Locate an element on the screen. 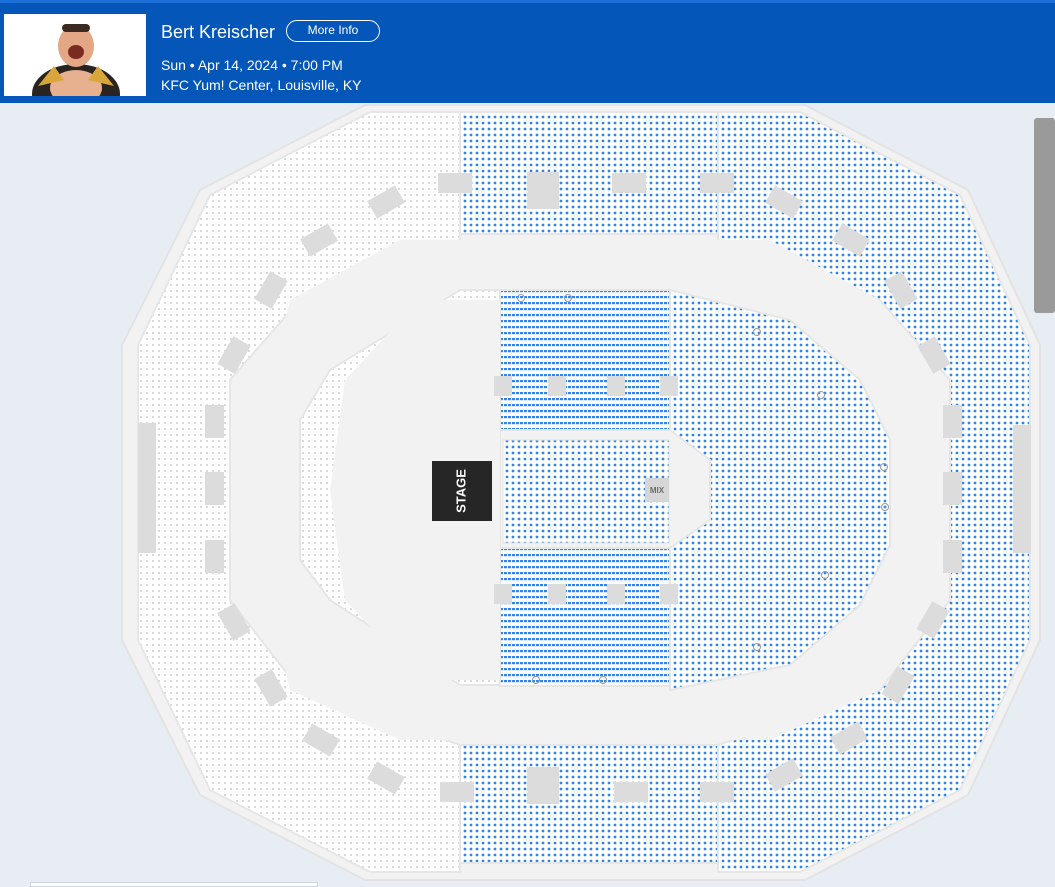 This screenshot has width=1055, height=887. lower-bowl-bottom-center is located at coordinates (585, 617).